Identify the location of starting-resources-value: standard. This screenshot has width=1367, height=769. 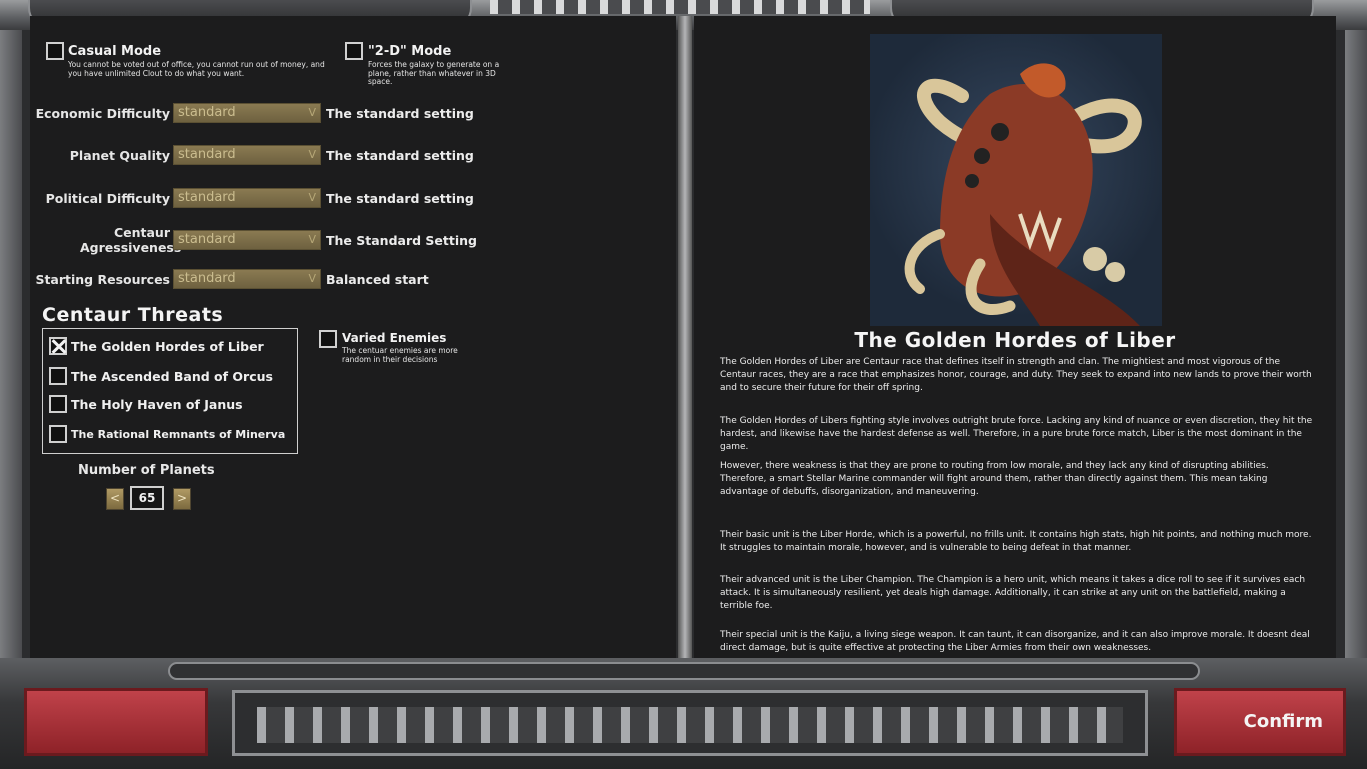
(207, 278).